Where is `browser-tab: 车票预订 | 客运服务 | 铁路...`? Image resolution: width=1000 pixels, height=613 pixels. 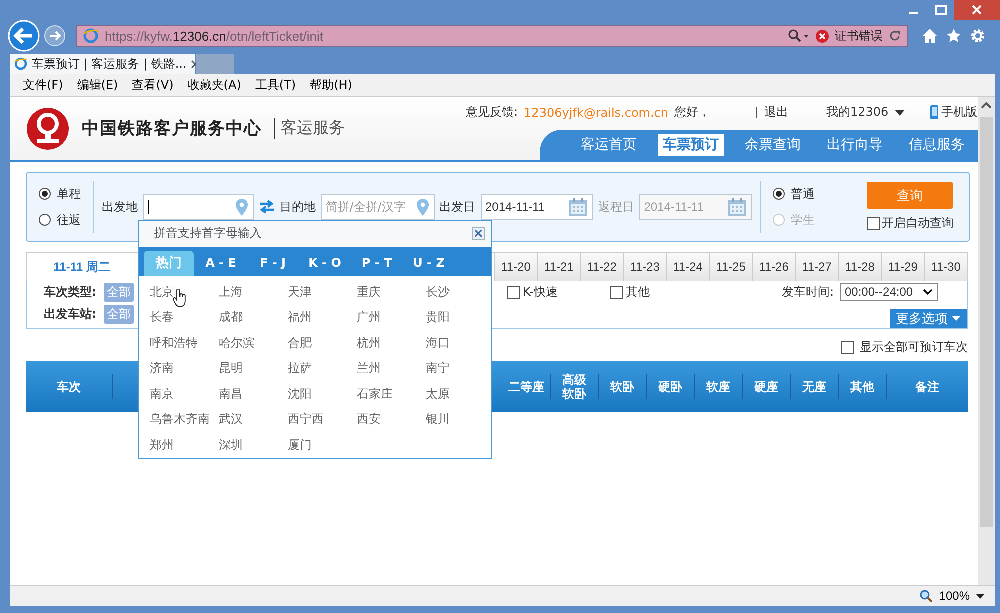 browser-tab: 车票预订 | 客运服务 | 铁路... is located at coordinates (102, 64).